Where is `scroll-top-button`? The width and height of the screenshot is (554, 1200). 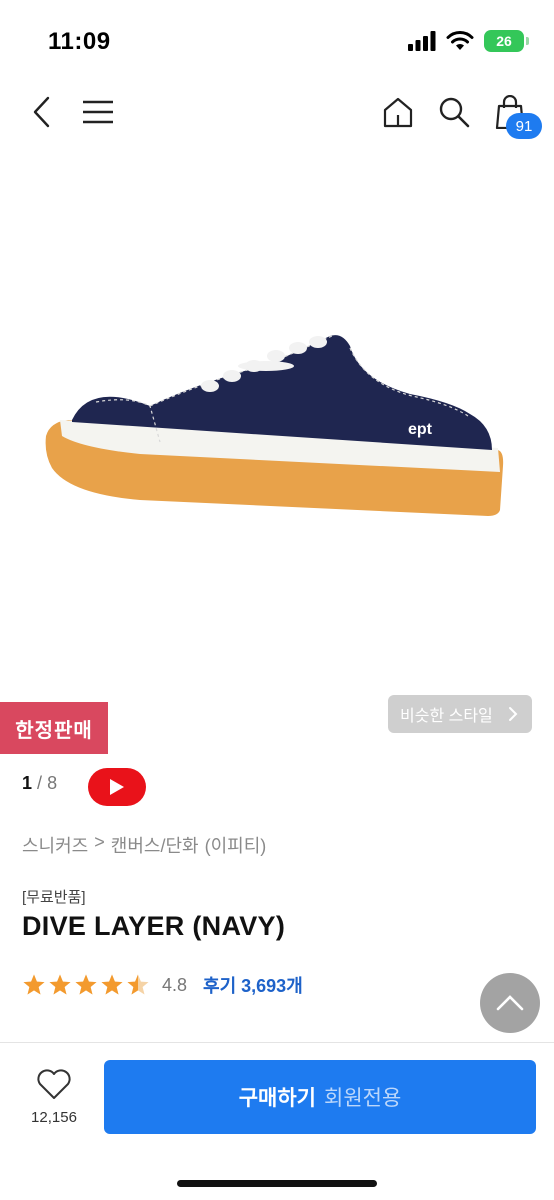
scroll-top-button is located at coordinates (510, 1003).